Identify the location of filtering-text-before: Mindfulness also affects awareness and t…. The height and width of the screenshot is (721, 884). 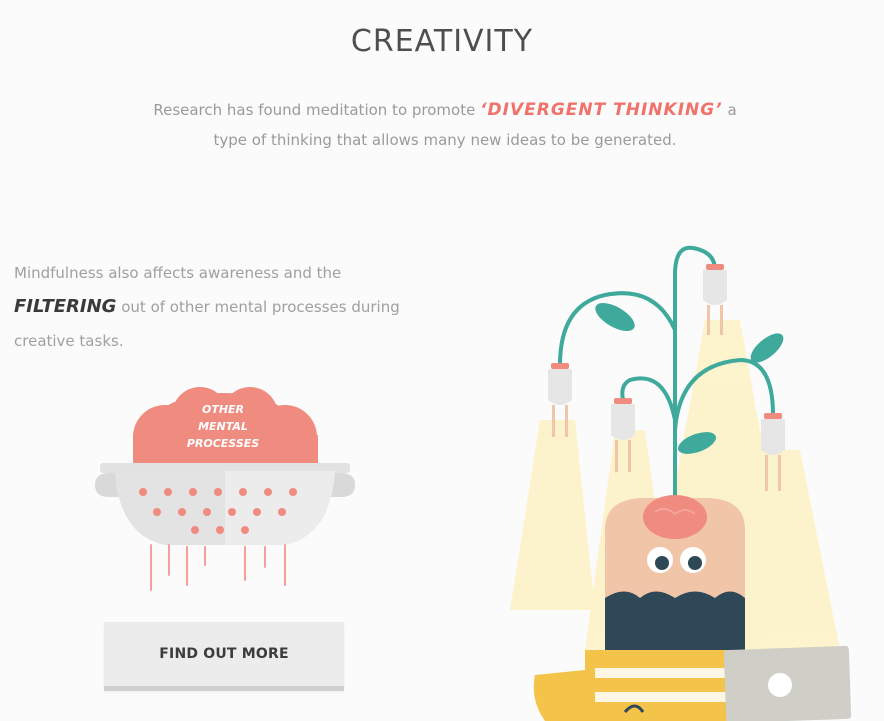
(178, 273).